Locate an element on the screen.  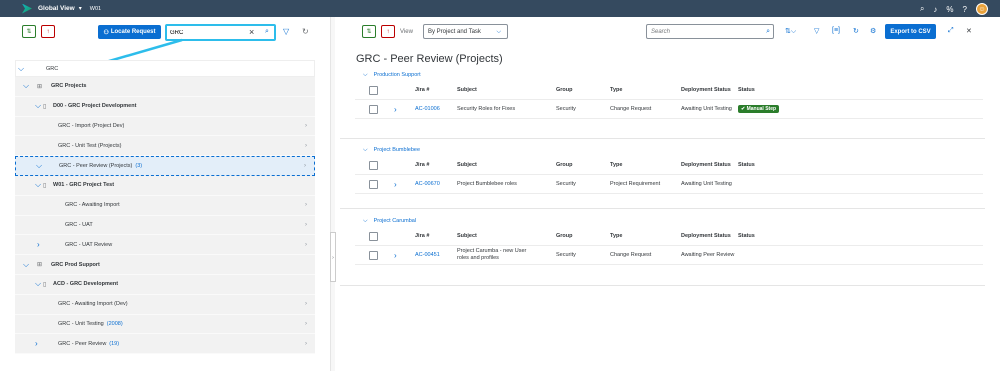
tree-node: GRC - Import (Project Dev) › is located at coordinates (165, 126).